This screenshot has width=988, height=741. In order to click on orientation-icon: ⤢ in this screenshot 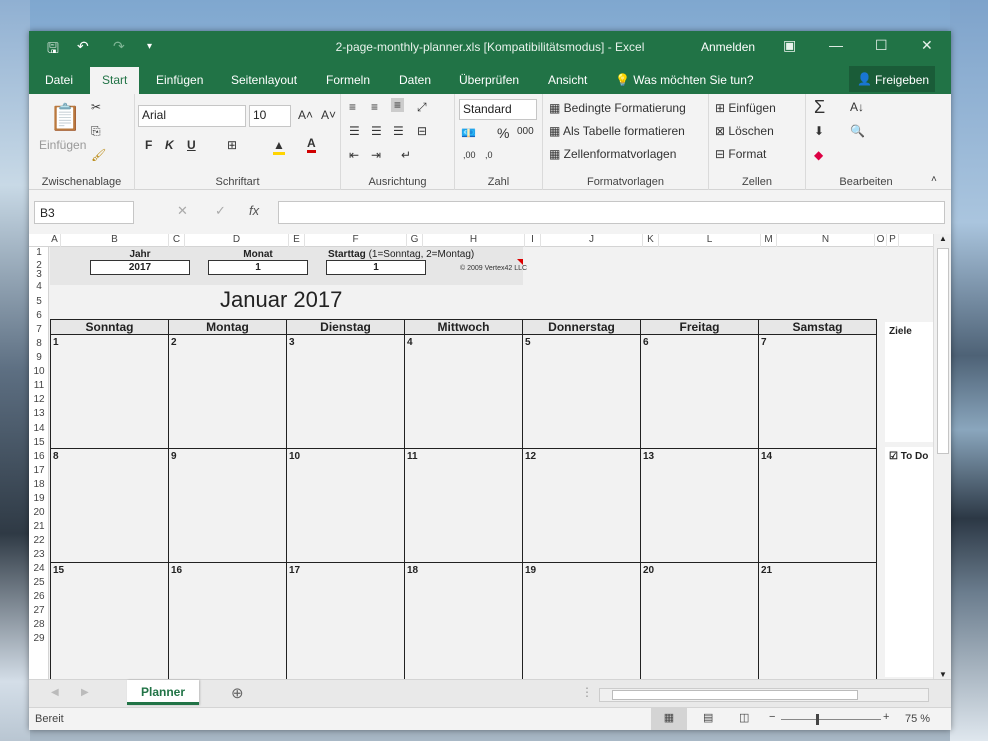, I will do `click(422, 107)`.